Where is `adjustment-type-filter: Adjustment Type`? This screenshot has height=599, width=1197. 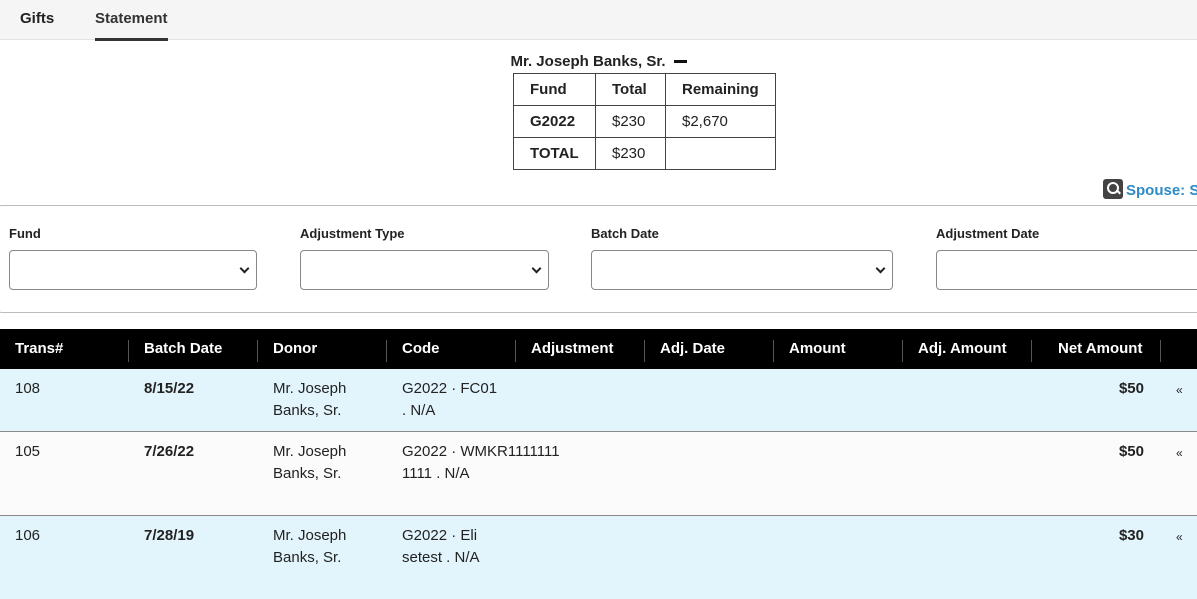 adjustment-type-filter: Adjustment Type is located at coordinates (424, 258).